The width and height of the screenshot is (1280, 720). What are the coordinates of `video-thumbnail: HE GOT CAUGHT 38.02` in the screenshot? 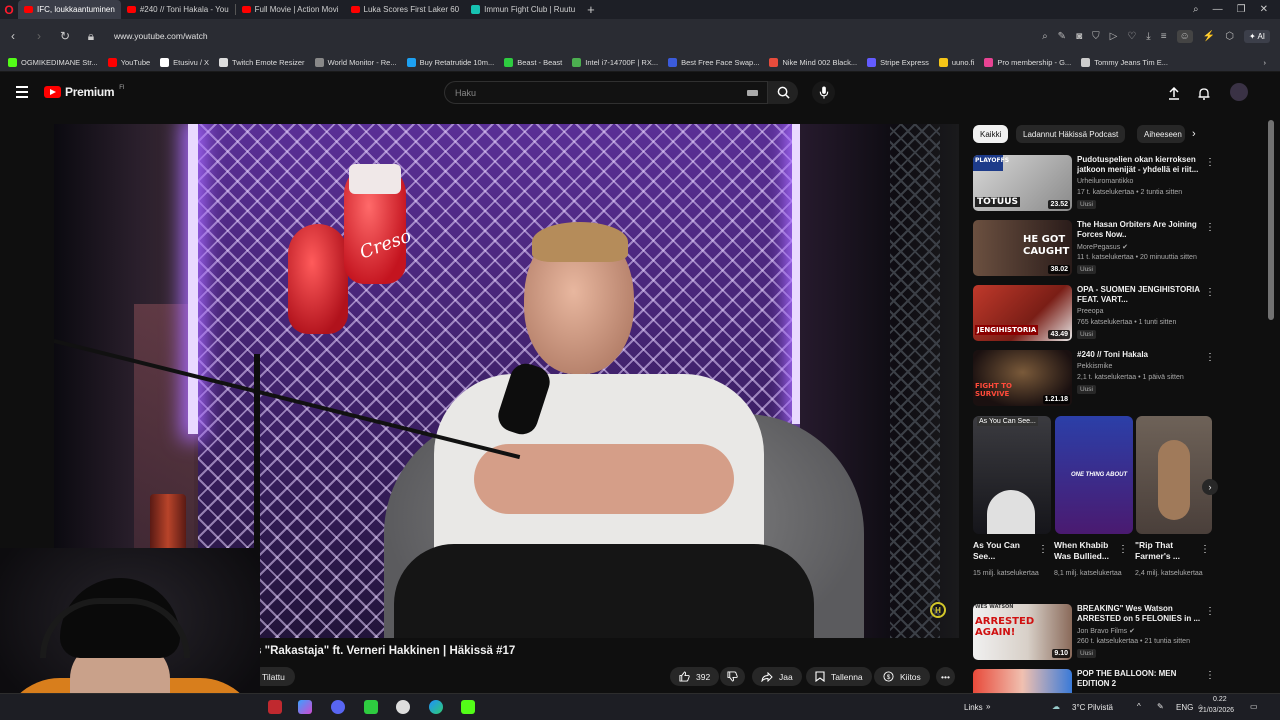 It's located at (1022, 248).